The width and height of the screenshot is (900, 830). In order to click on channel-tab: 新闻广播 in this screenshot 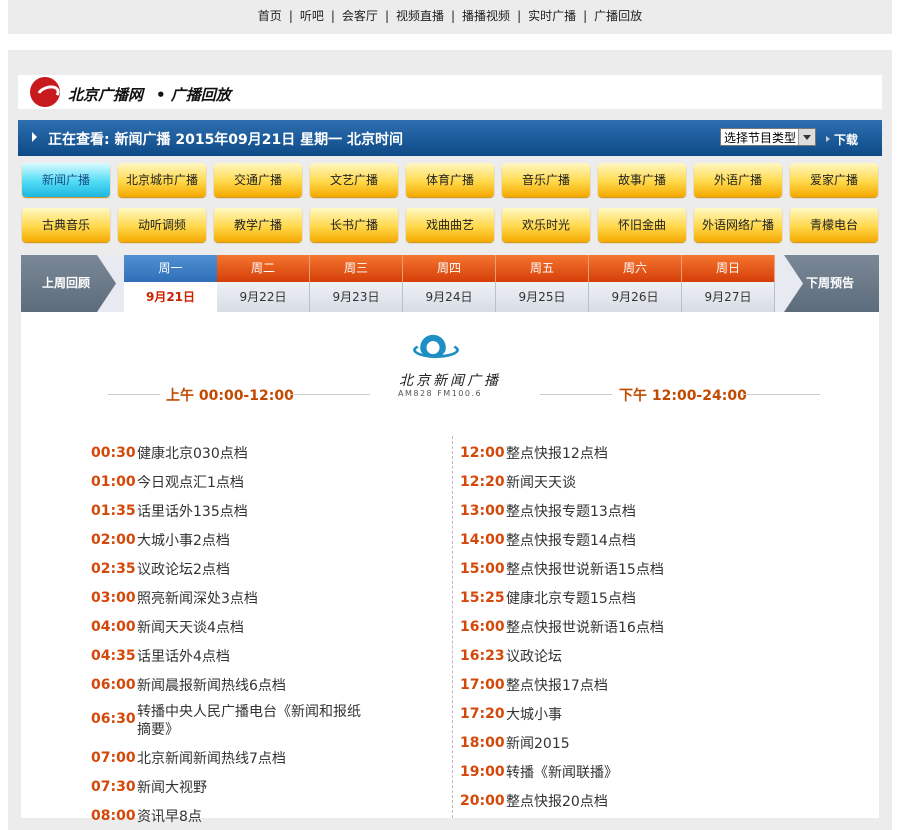, I will do `click(66, 180)`.